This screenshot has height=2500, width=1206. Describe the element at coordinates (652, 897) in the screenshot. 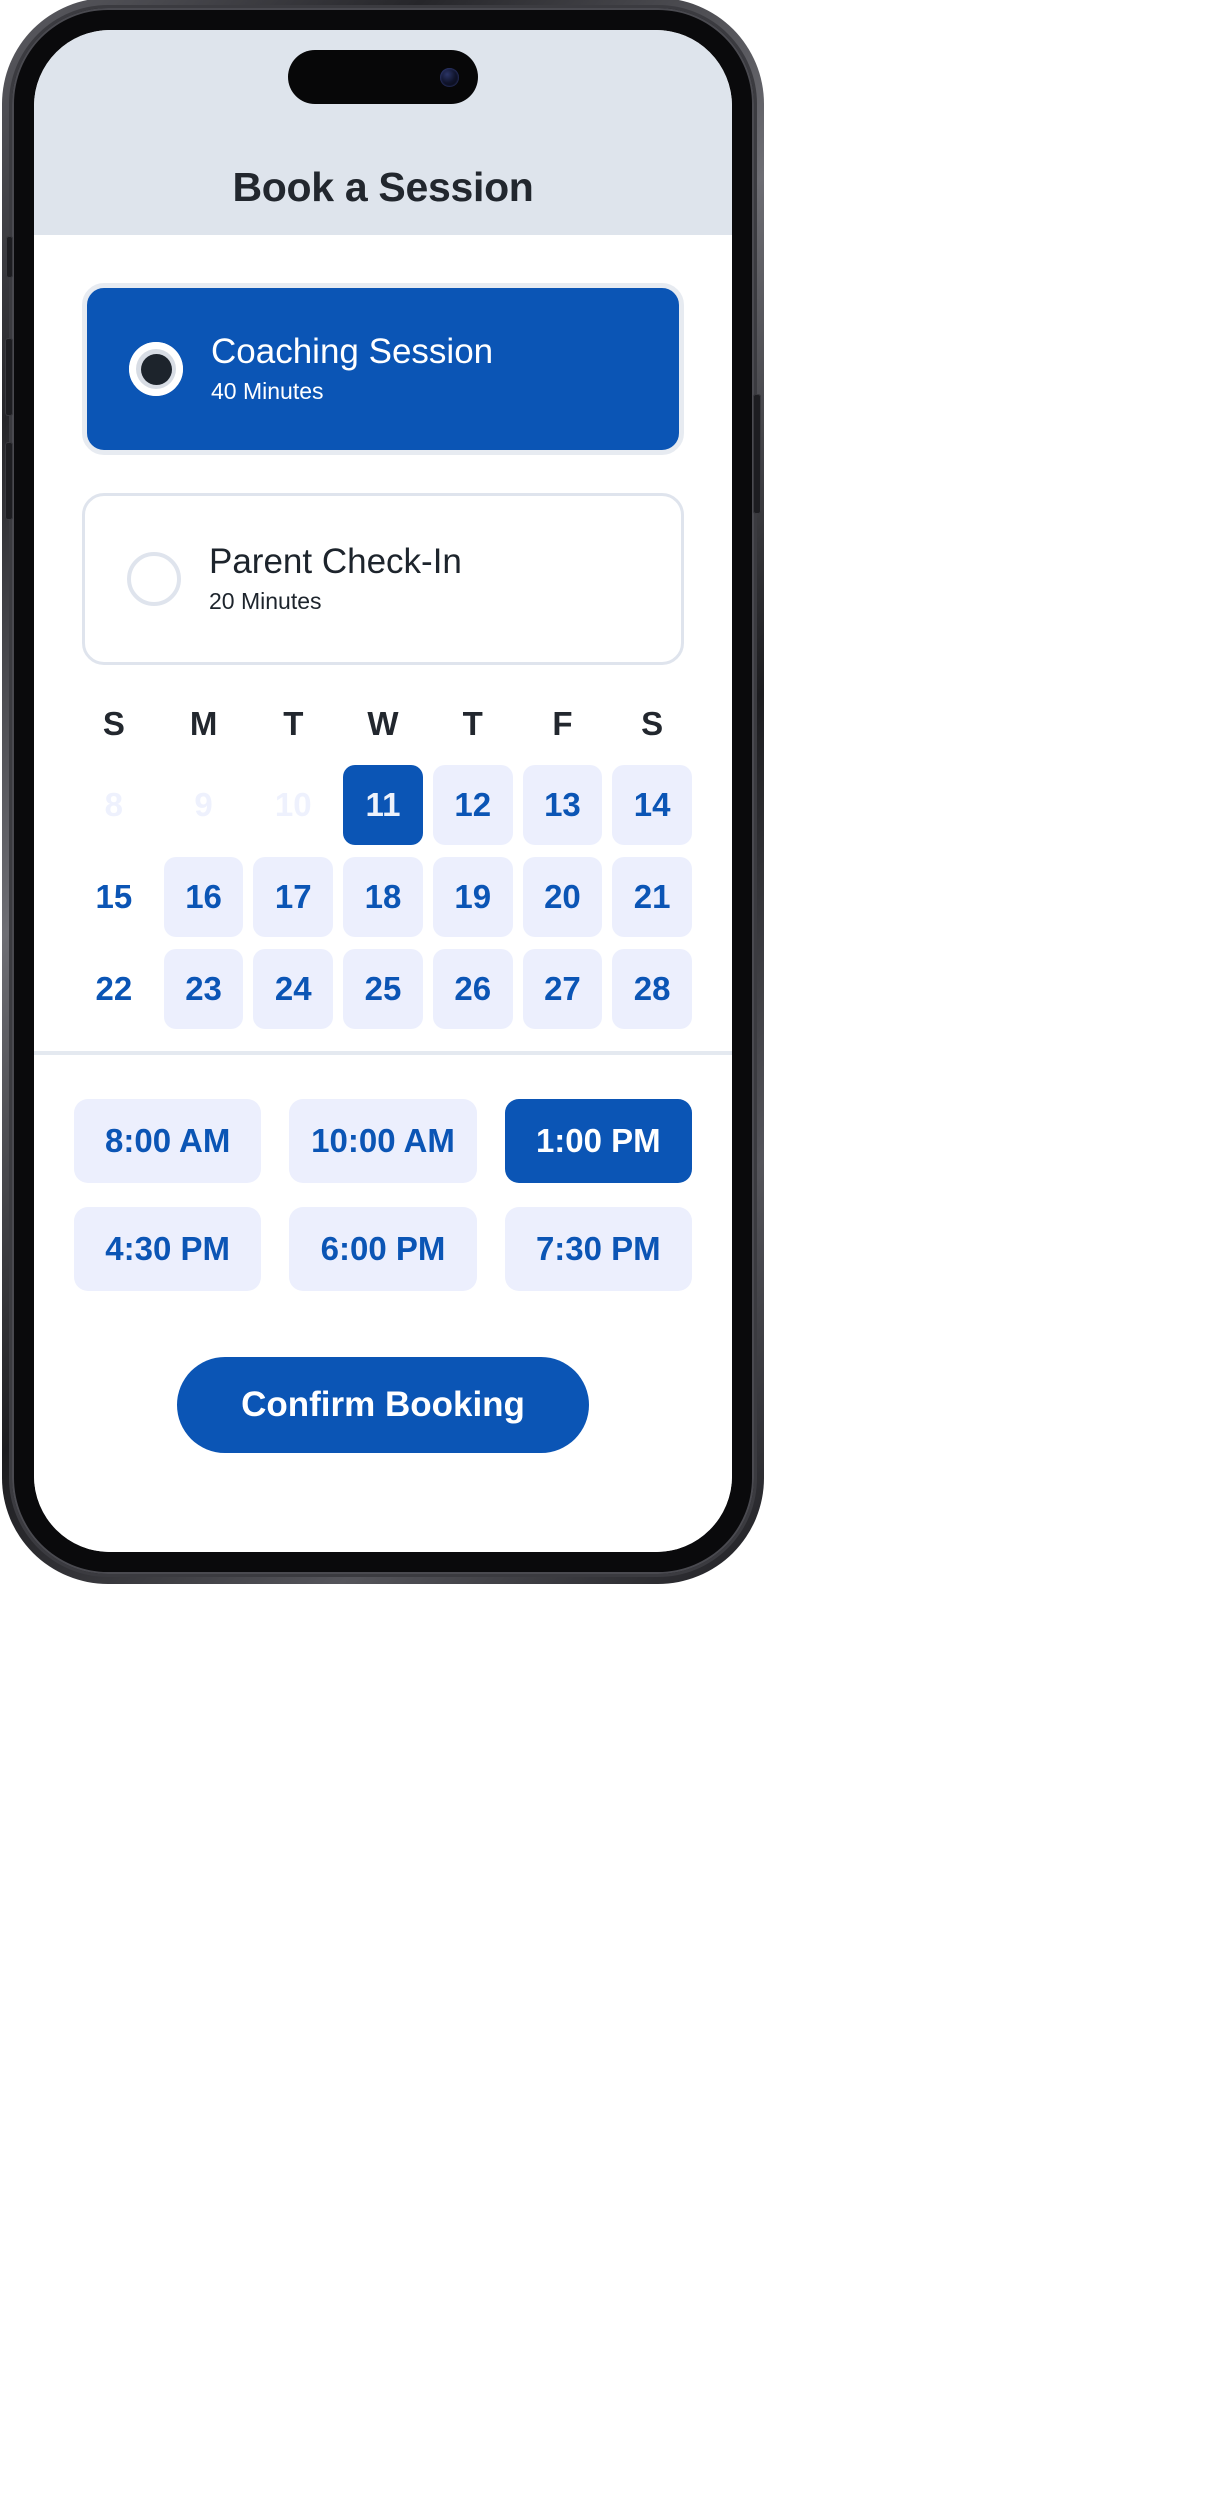

I see `calendar-day-21: 21` at that location.